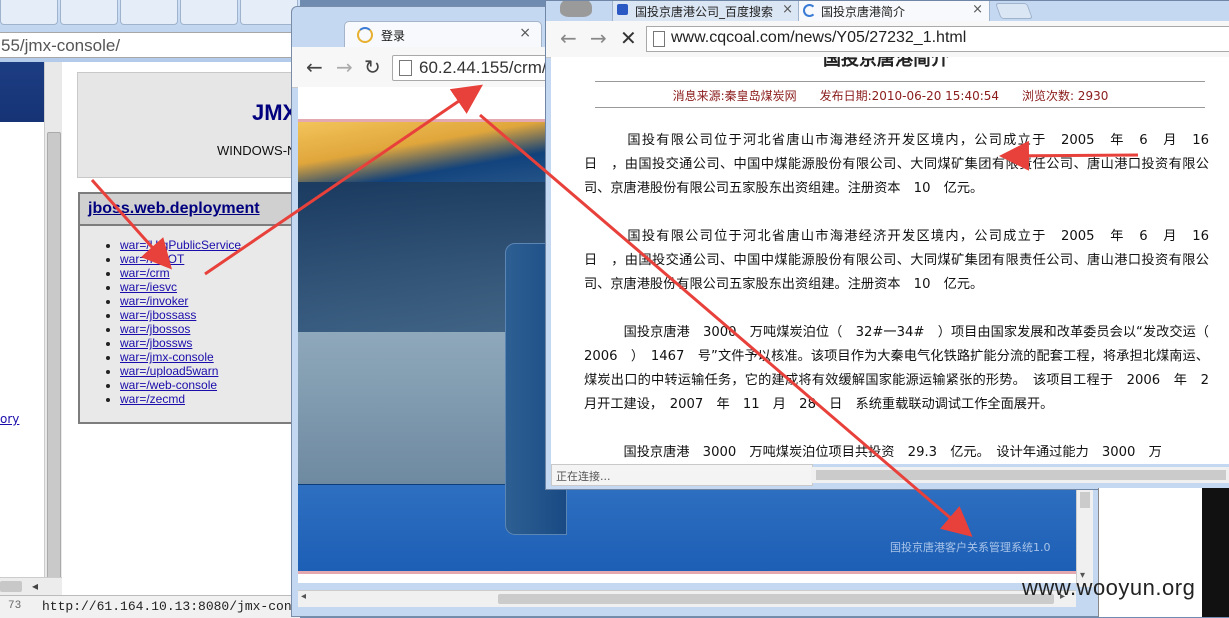  What do you see at coordinates (886, 63) in the screenshot?
I see `article-title: 国投京唐港简介` at bounding box center [886, 63].